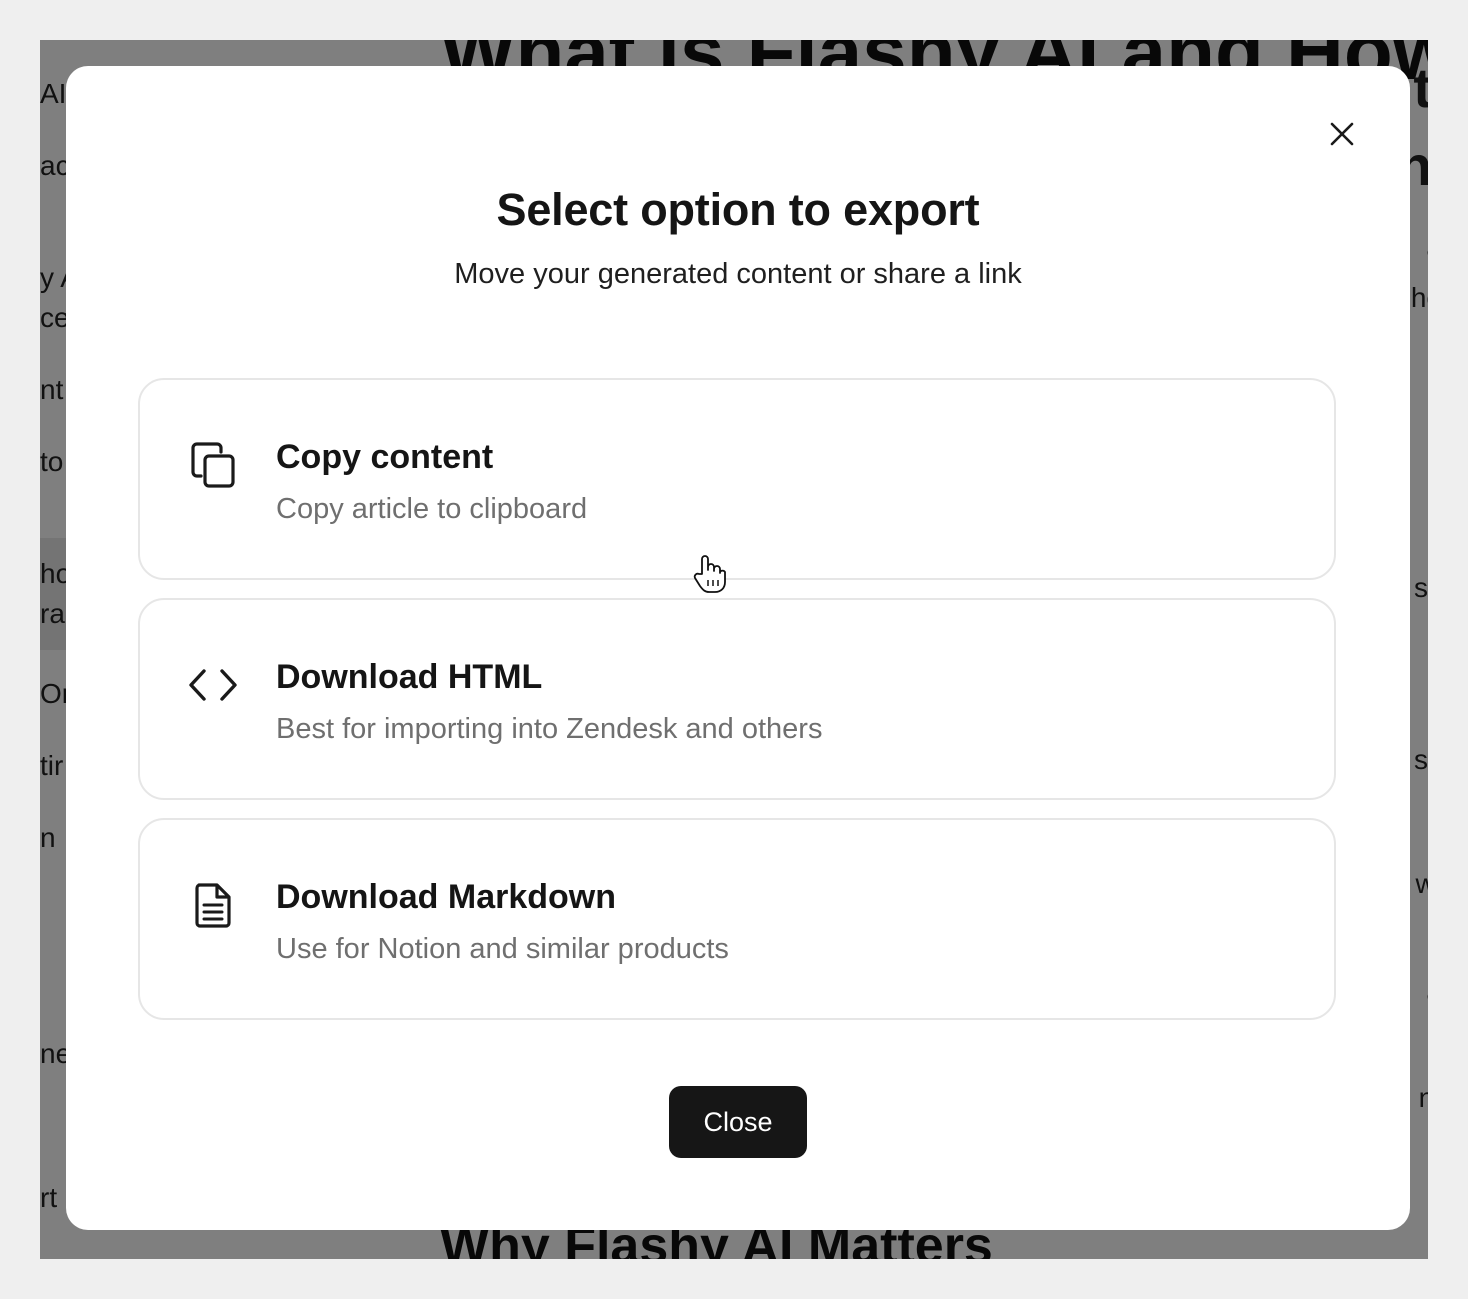 This screenshot has height=1299, width=1468. Describe the element at coordinates (432, 509) in the screenshot. I see `option-description: Copy article to clipboard` at that location.